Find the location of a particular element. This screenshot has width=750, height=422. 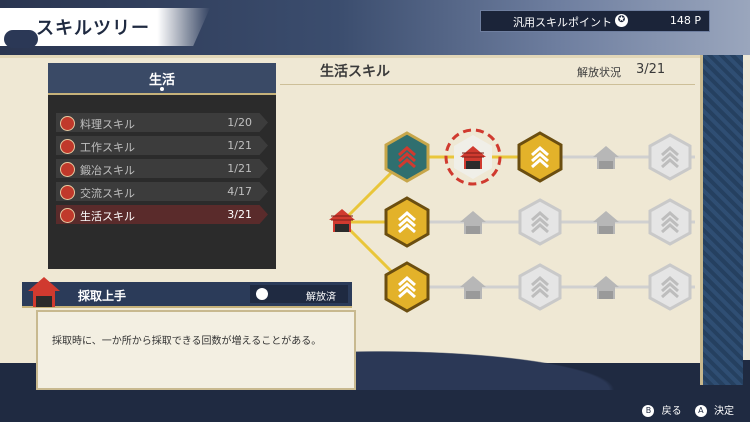

button-hints: B 戻る A 決定 is located at coordinates (686, 409).